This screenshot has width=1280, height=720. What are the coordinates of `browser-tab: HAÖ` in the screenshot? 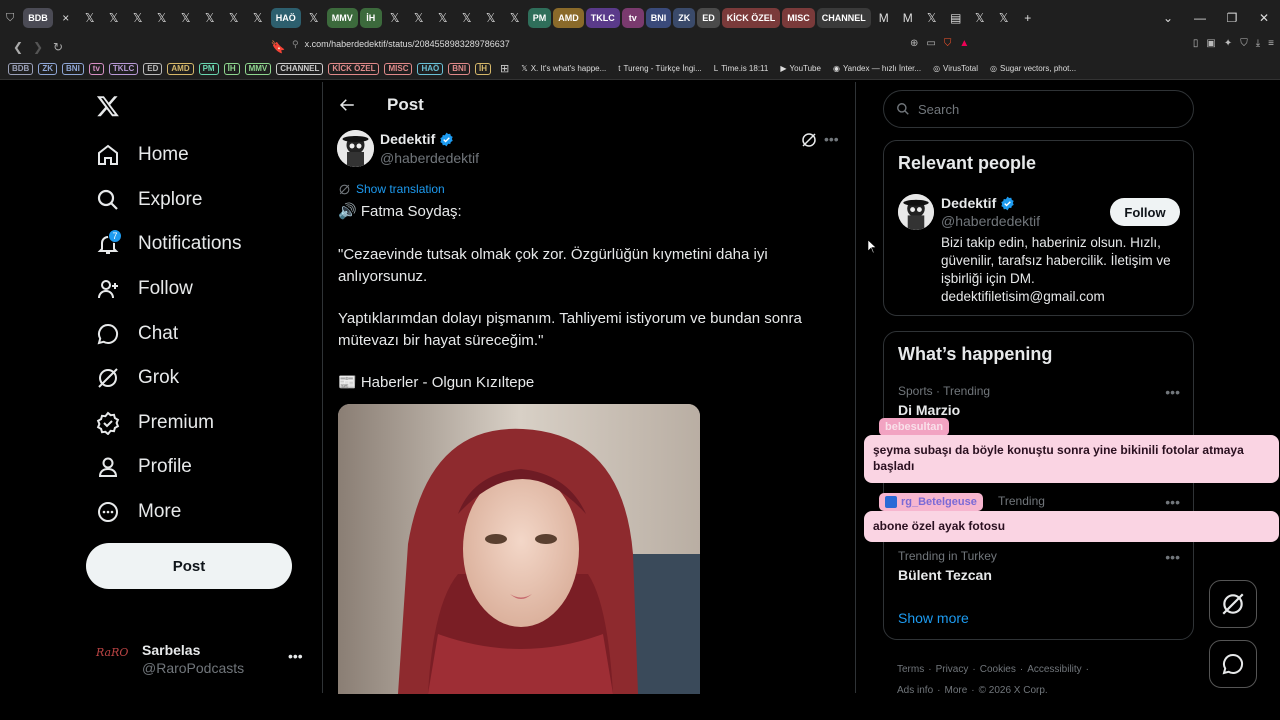 It's located at (285, 18).